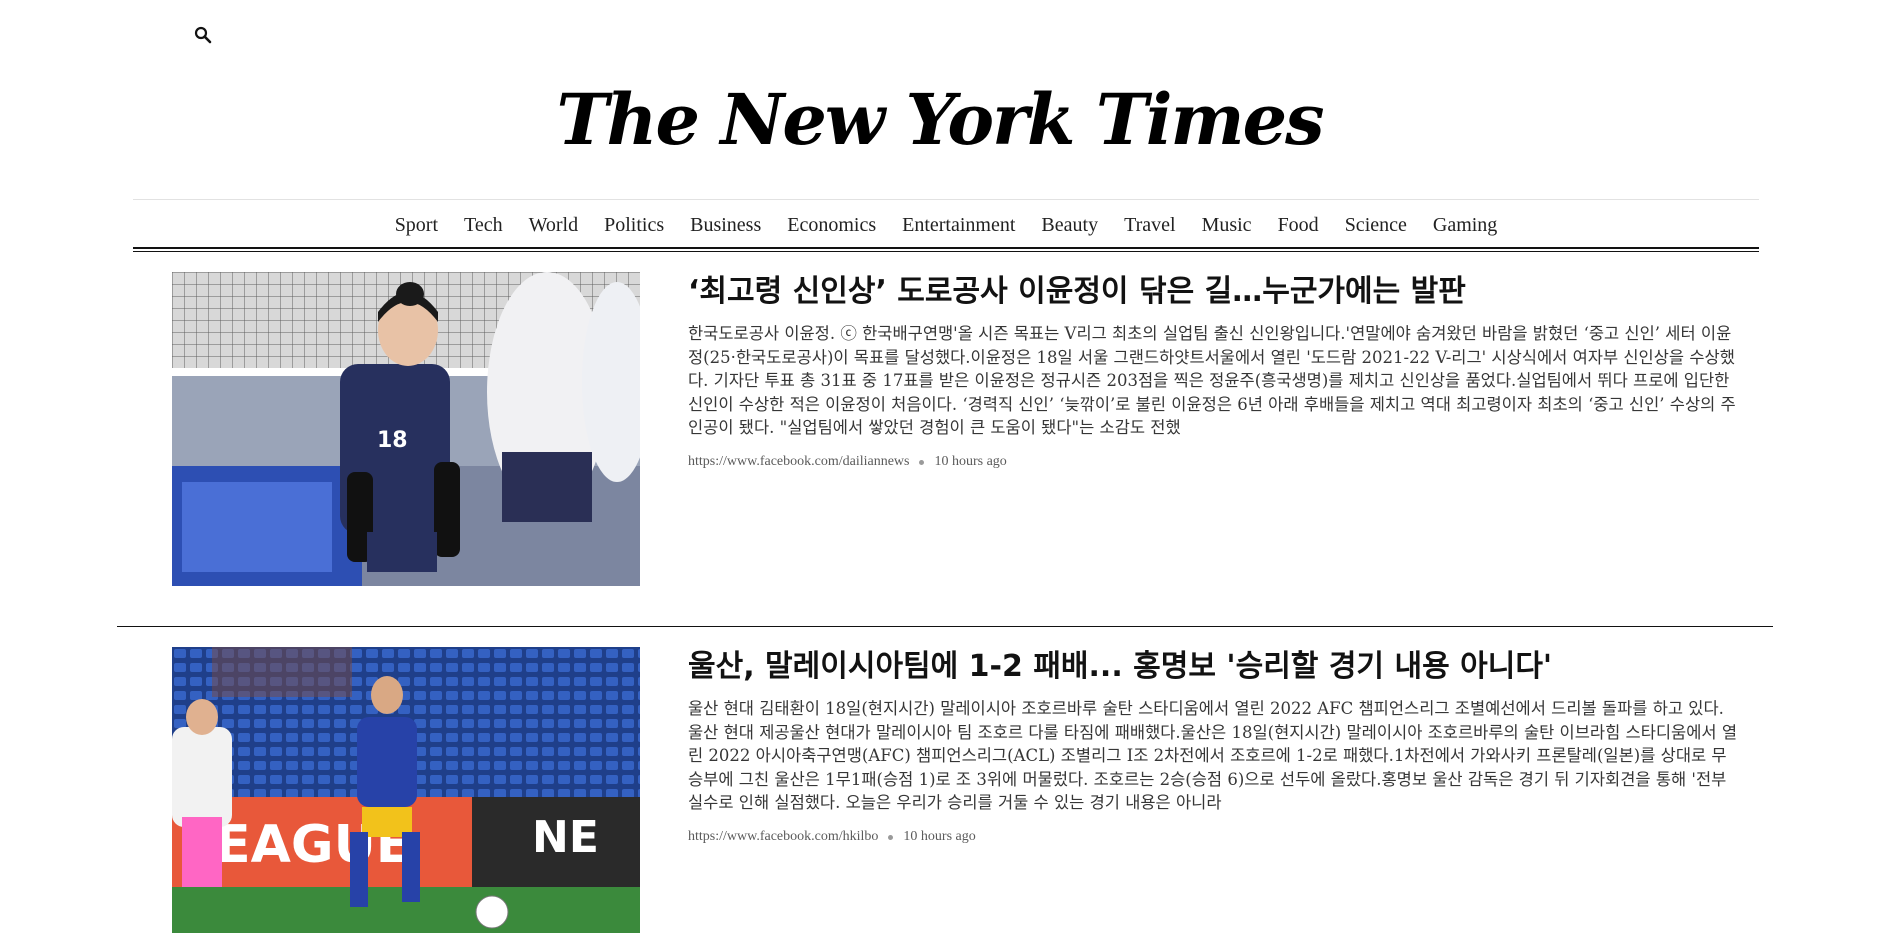 The image size is (1879, 933). I want to click on soccer-player-photo: LEAGUE NE, so click(406, 790).